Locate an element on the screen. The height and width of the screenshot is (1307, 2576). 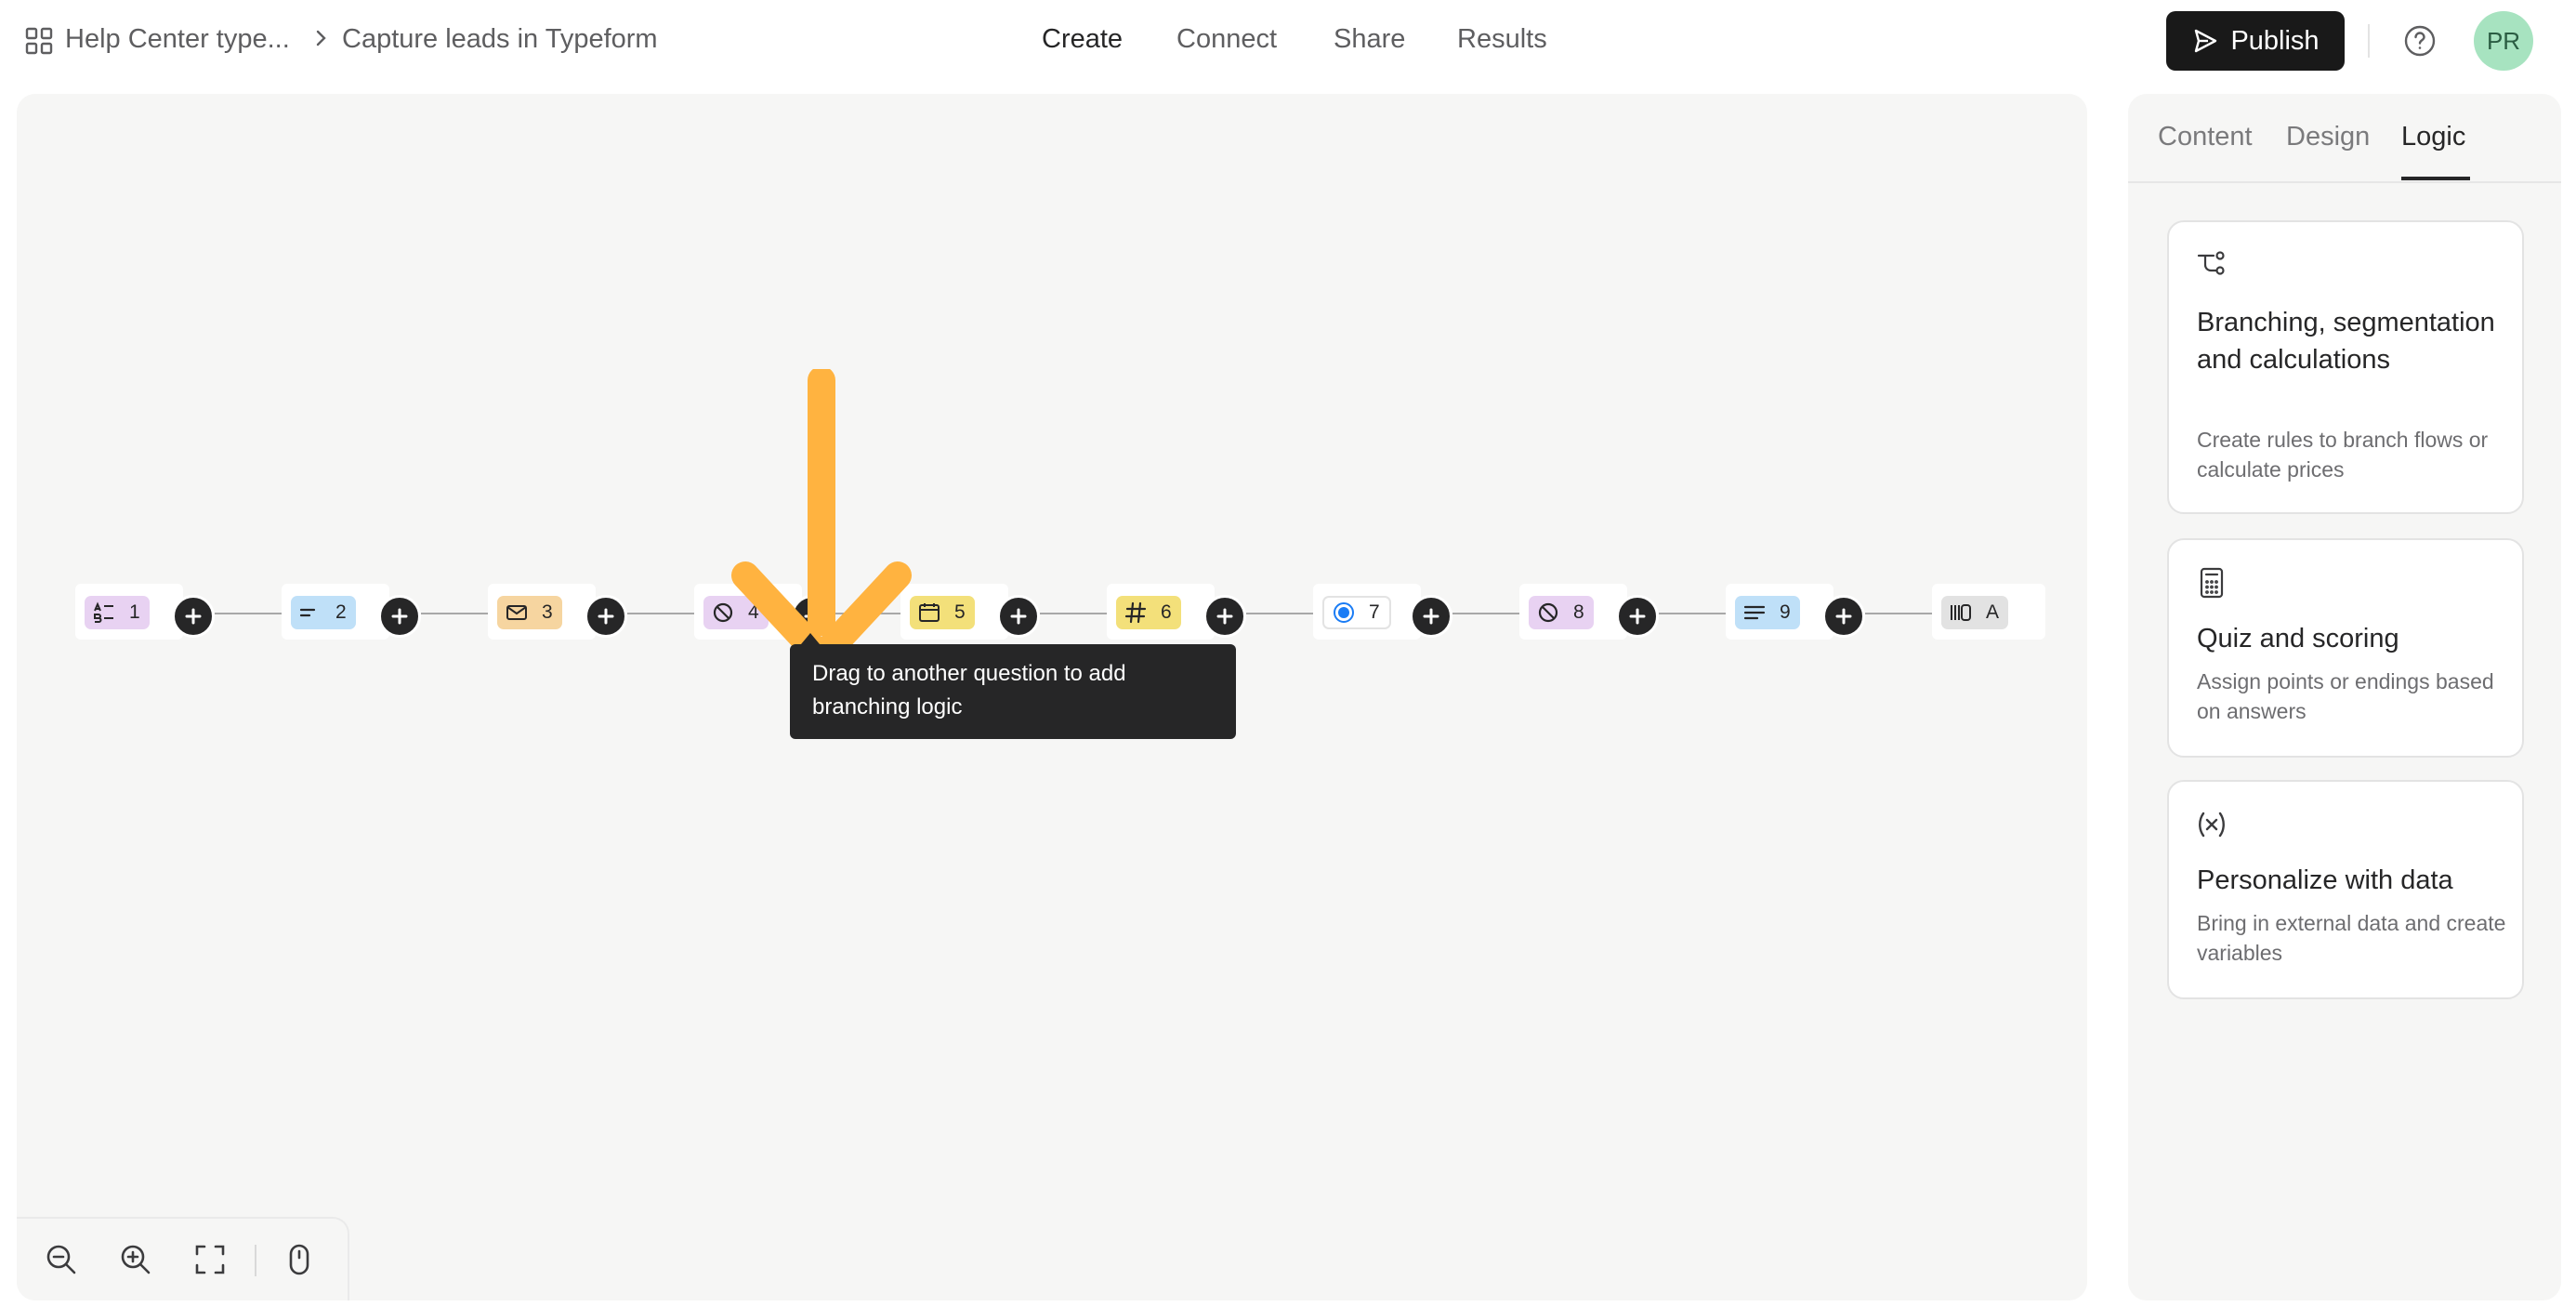
number-icon is located at coordinates (1135, 613).